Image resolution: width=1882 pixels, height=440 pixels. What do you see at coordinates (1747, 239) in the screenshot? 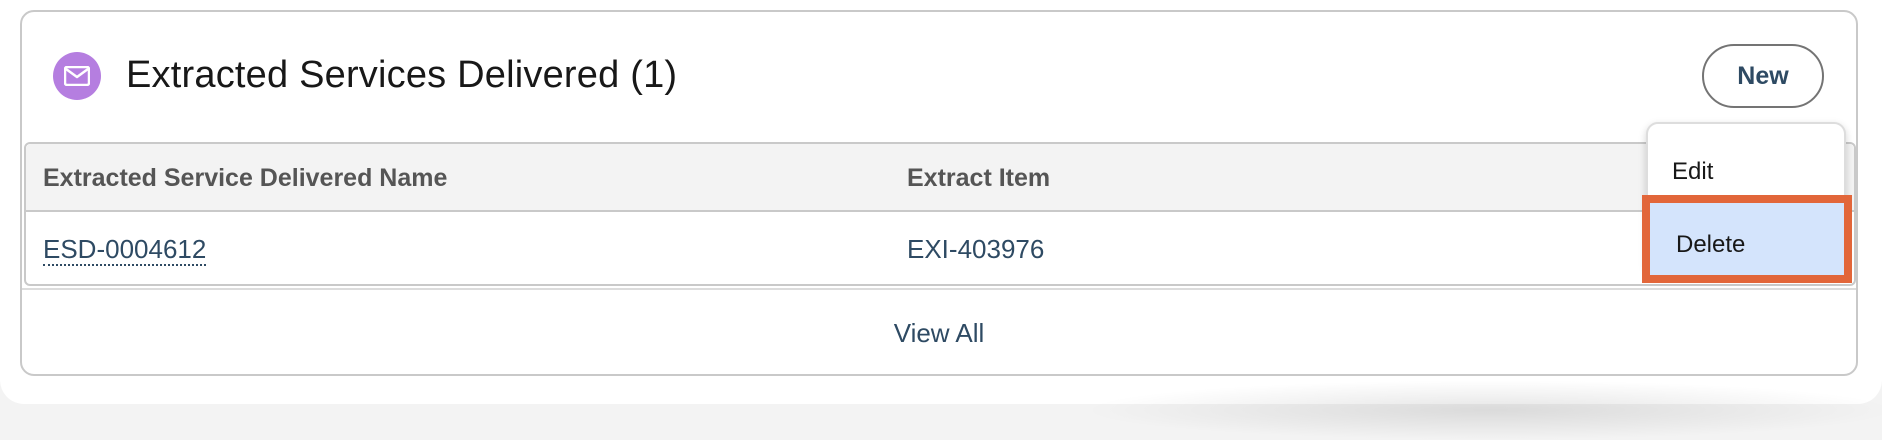
I see `menu-item-delete: Delete` at bounding box center [1747, 239].